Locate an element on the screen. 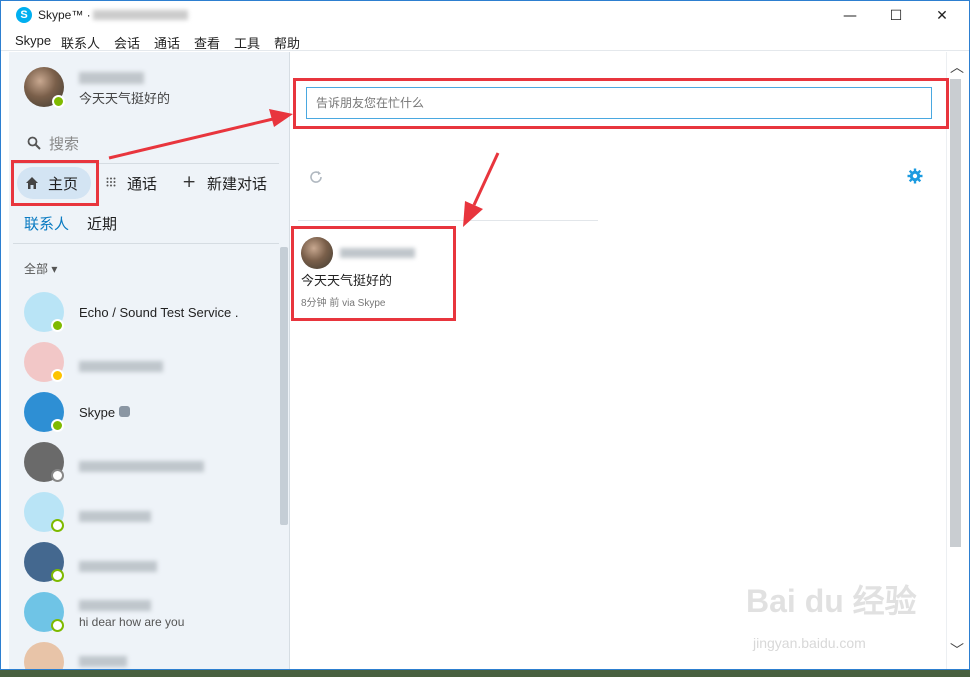 The image size is (970, 677). refresh-icon is located at coordinates (316, 177).